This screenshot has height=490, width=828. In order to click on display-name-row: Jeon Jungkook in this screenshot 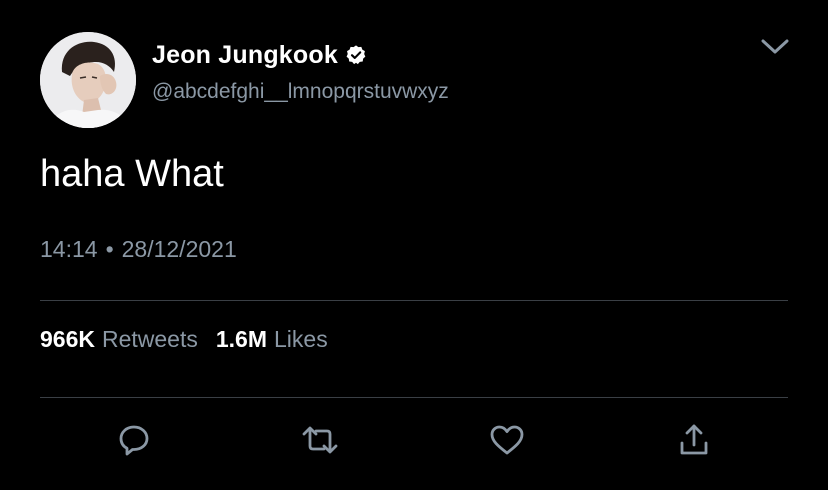, I will do `click(259, 55)`.